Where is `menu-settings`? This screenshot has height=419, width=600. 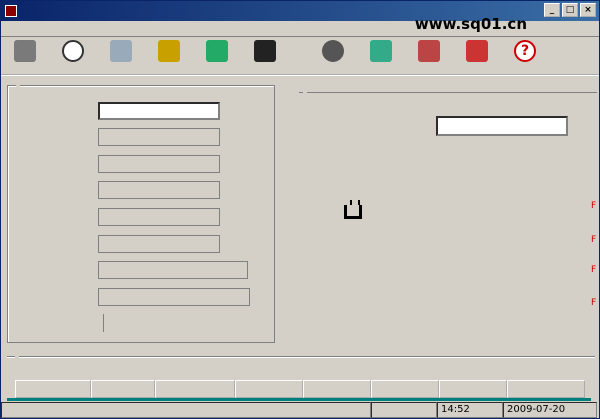
menu-settings is located at coordinates (21, 29).